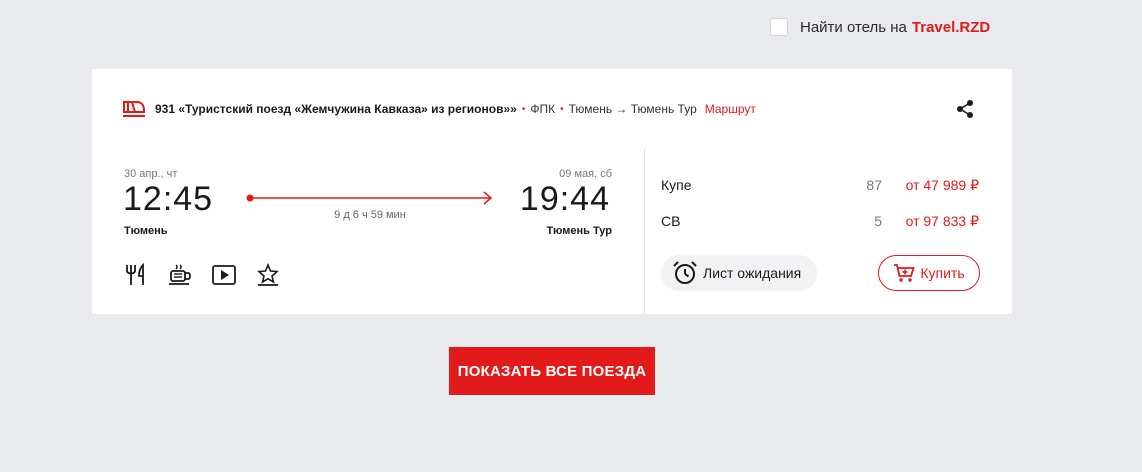 The image size is (1142, 472). I want to click on buy-button: Купить, so click(929, 273).